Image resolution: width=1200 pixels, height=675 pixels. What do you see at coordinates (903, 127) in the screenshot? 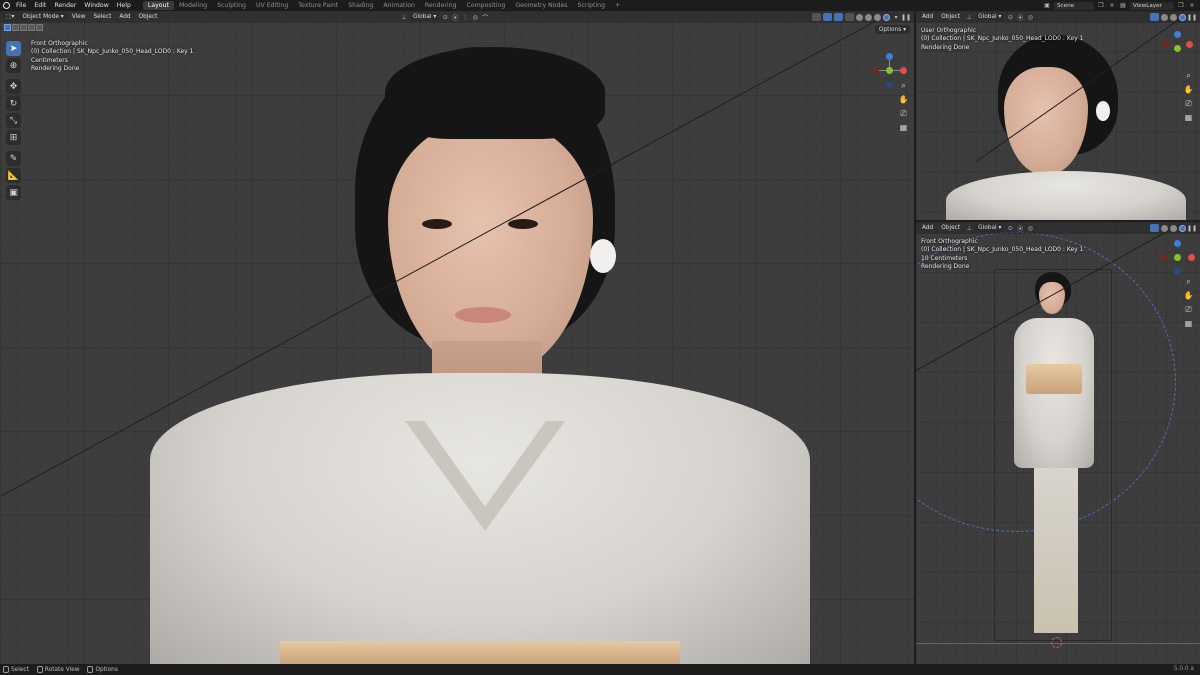
I see `grid-view-icon: ▦` at bounding box center [903, 127].